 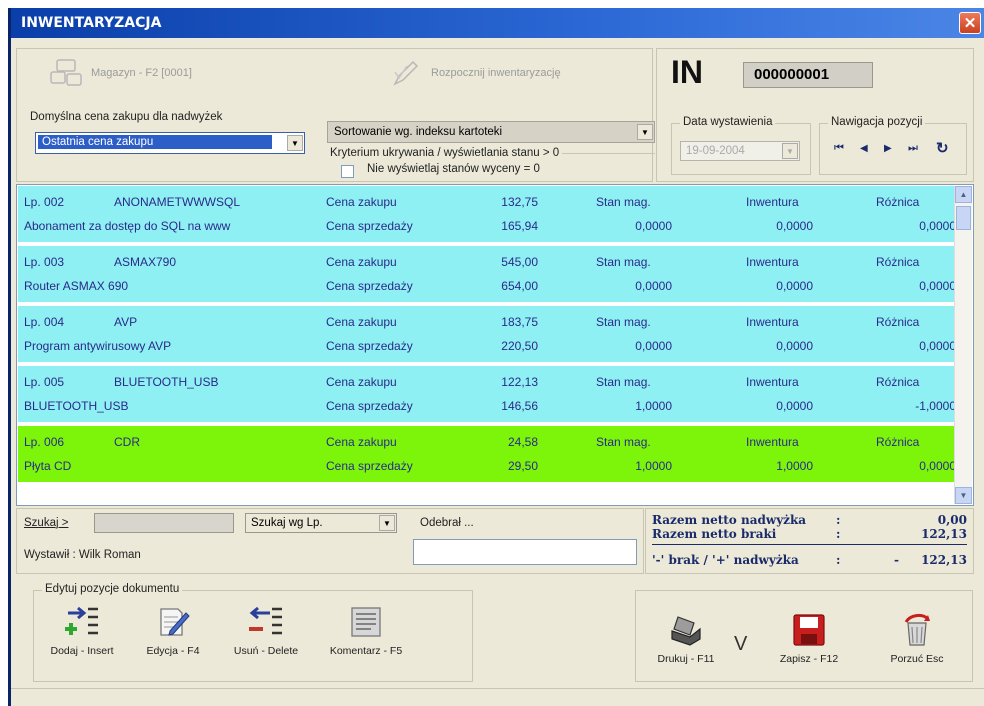 I want to click on issuer-label: Wystawił : Wilk Roman, so click(x=82, y=555).